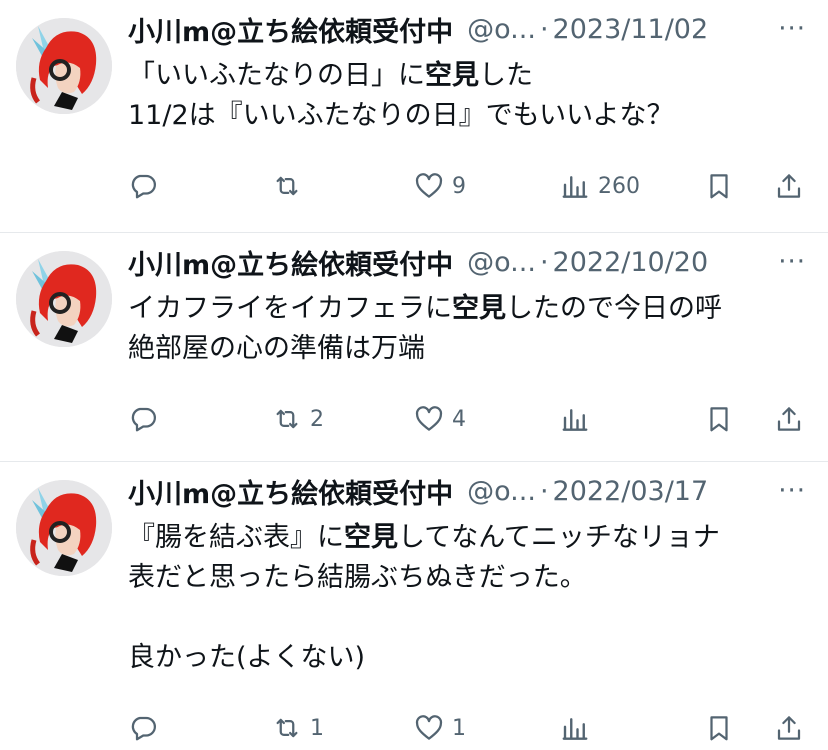 This screenshot has height=750, width=828. What do you see at coordinates (506, 75) in the screenshot?
I see `text-segment: した` at bounding box center [506, 75].